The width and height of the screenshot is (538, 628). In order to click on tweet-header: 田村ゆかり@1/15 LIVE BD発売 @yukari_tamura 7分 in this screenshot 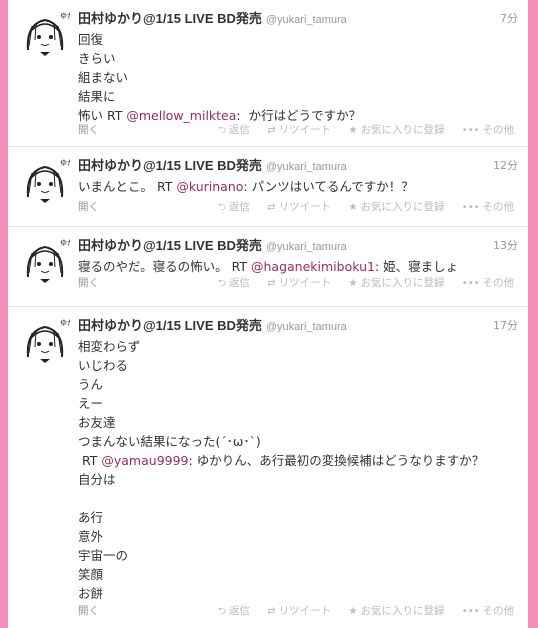, I will do `click(298, 19)`.